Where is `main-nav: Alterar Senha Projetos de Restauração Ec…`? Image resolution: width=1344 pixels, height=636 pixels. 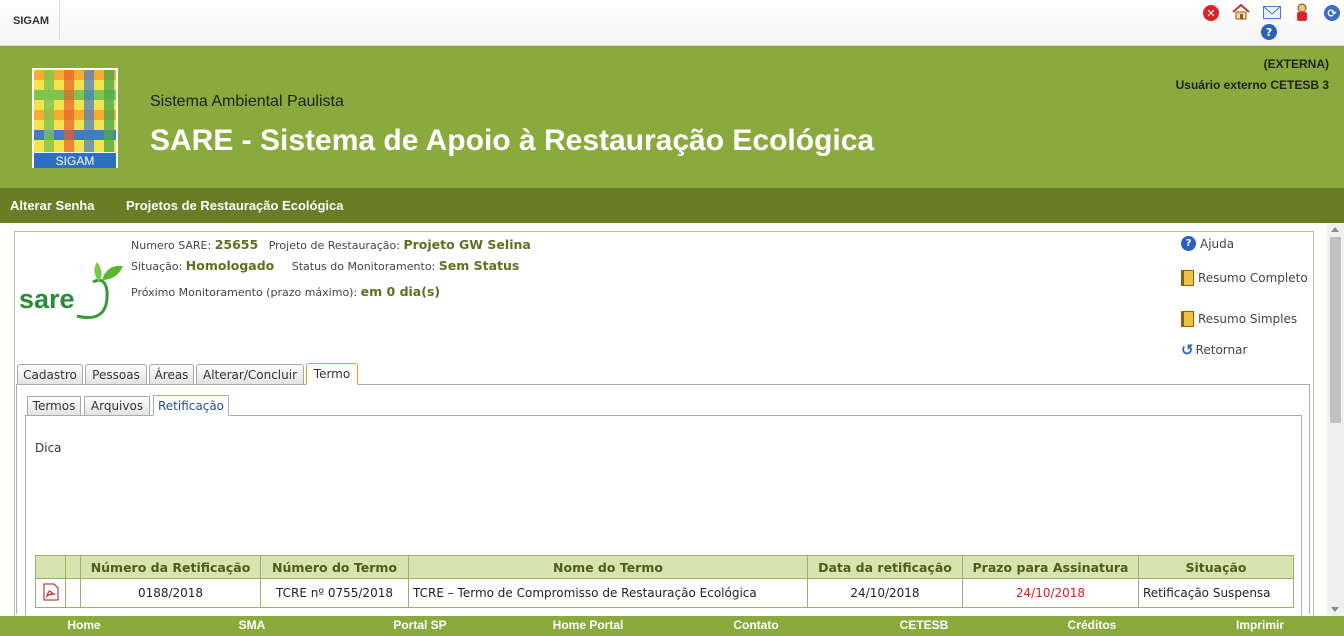 main-nav: Alterar Senha Projetos de Restauração Ec… is located at coordinates (672, 205).